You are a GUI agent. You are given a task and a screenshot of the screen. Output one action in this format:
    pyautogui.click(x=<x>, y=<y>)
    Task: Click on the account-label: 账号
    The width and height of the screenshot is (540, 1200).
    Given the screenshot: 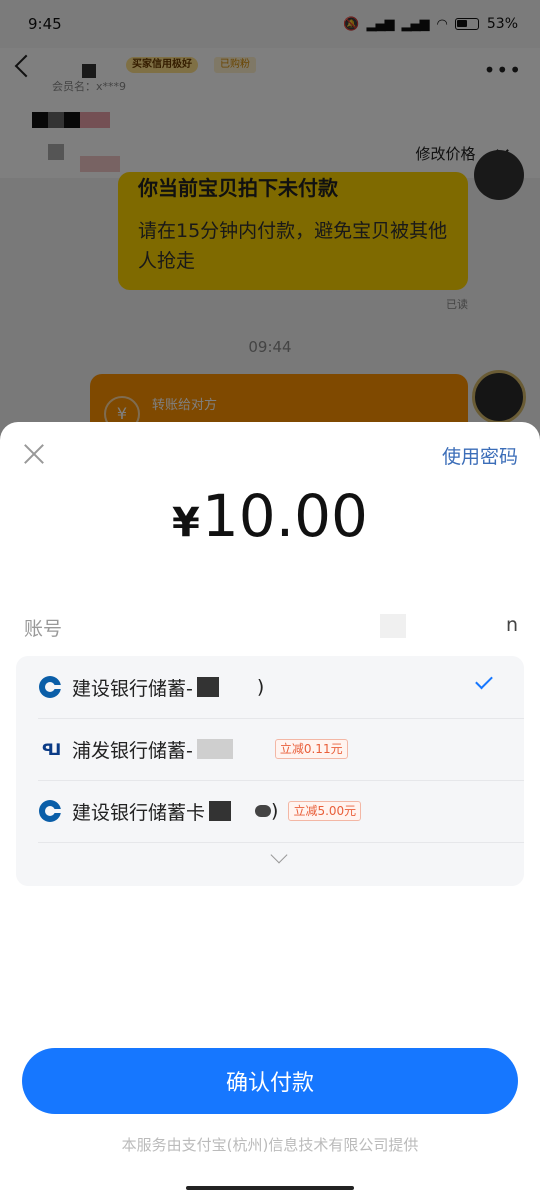 What is the action you would take?
    pyautogui.click(x=43, y=629)
    